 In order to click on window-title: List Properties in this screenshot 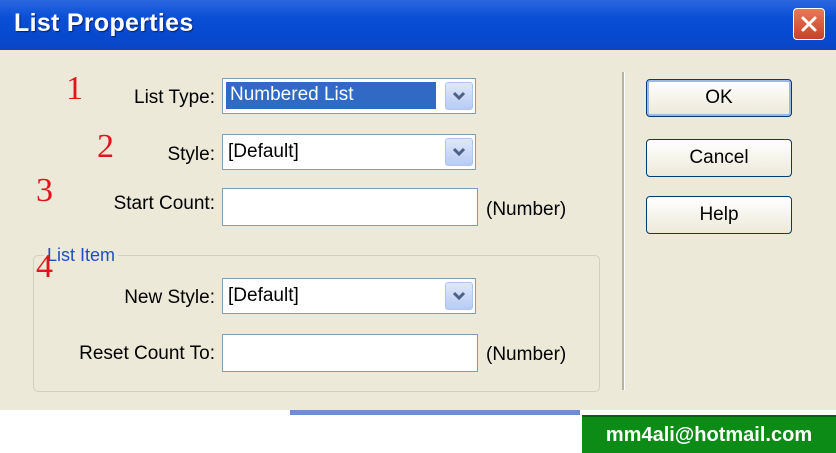, I will do `click(104, 23)`.